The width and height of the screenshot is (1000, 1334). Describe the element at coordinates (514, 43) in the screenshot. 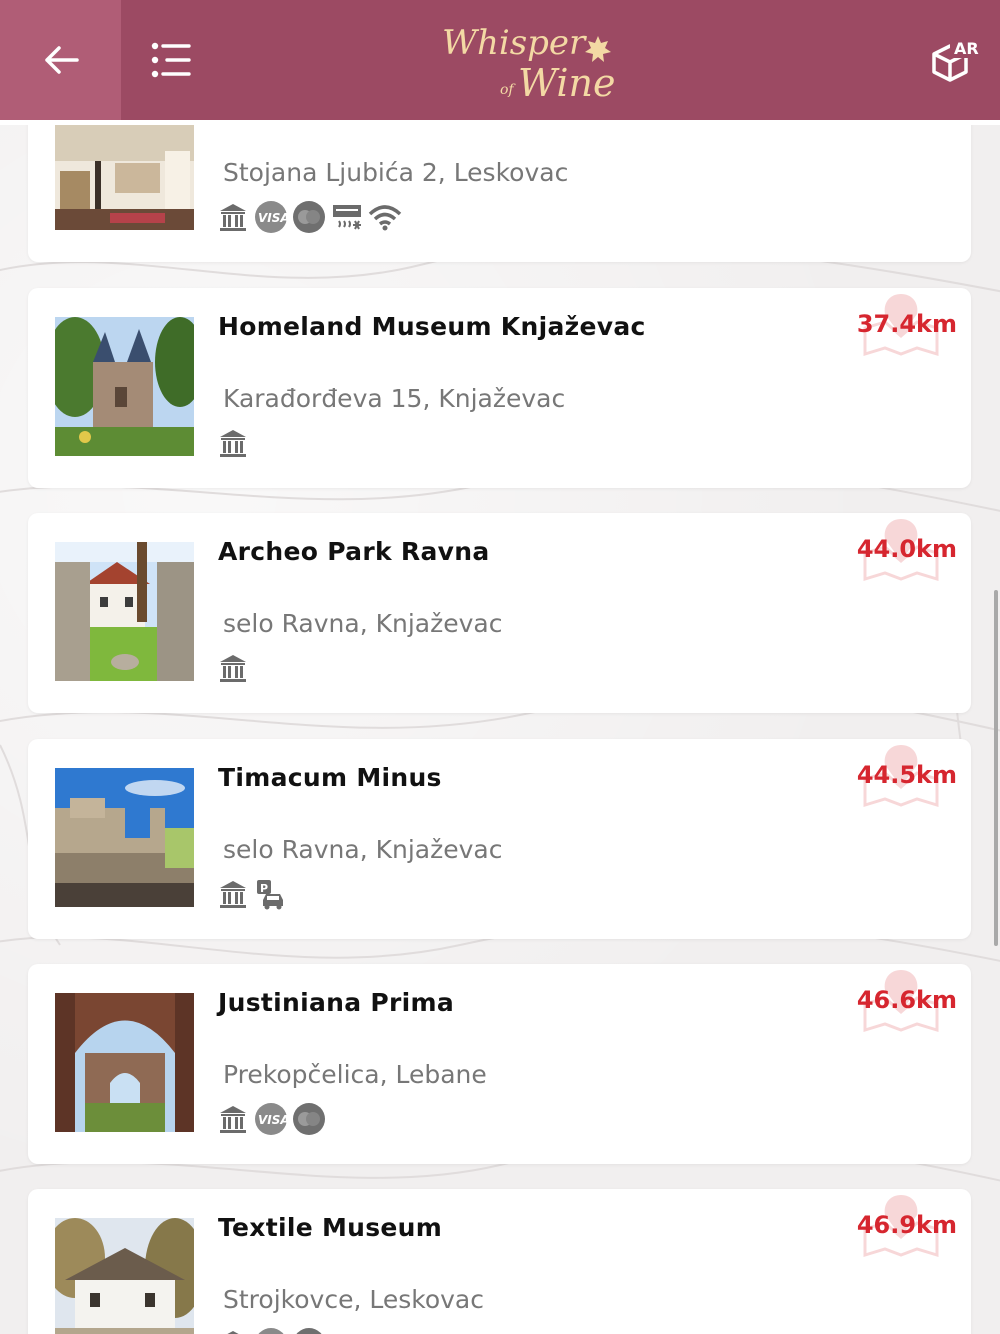

I see `logo-text-whisper: Whisper` at that location.